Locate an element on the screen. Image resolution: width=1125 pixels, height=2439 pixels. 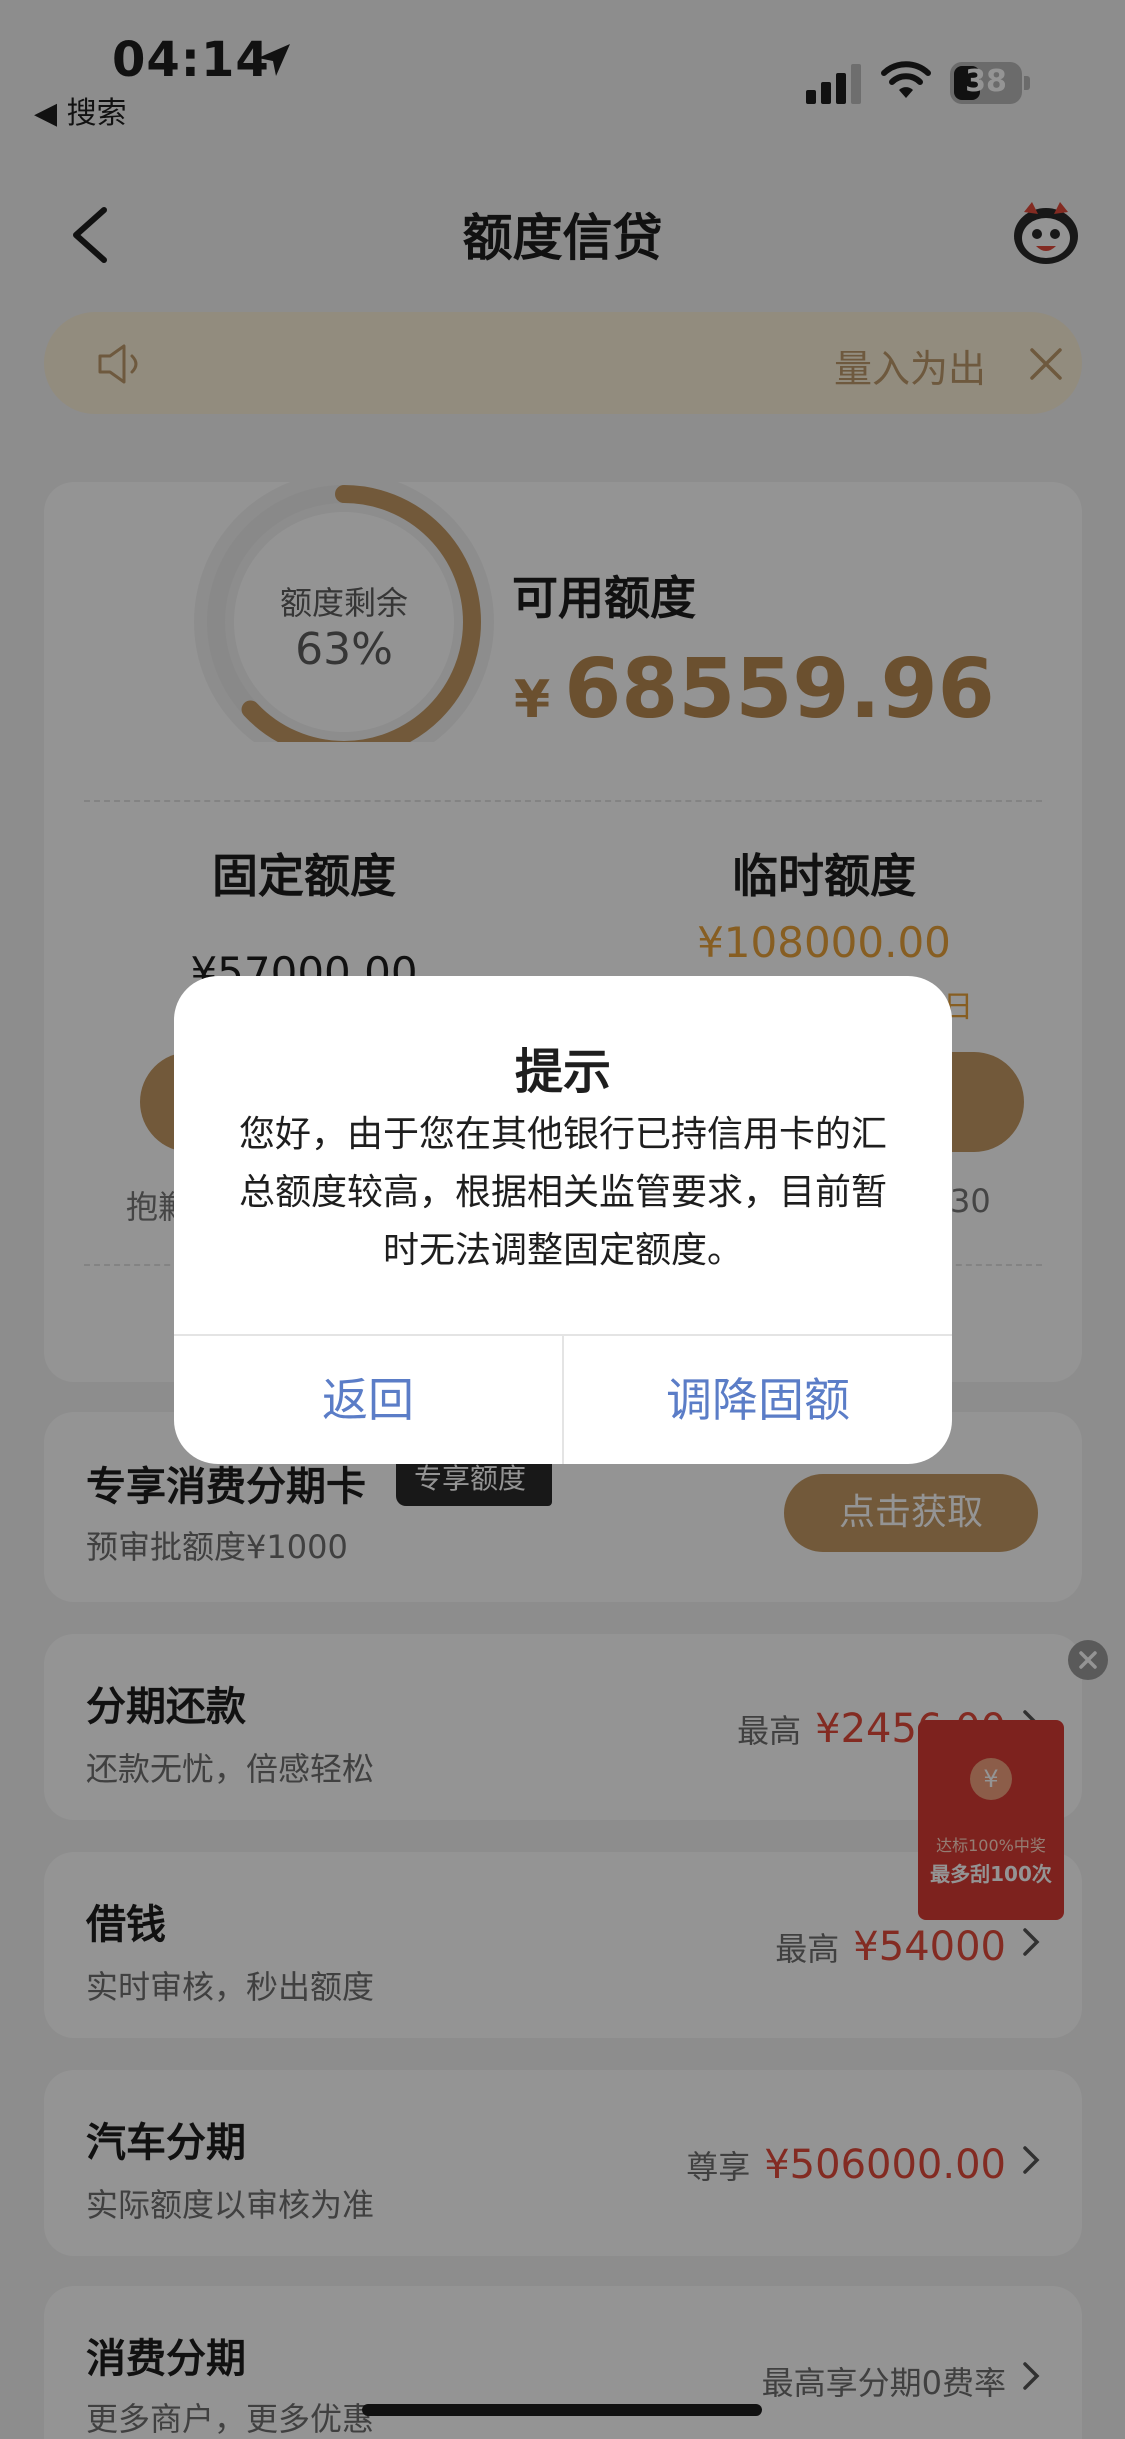
lower-fixed-quota-button: 调降固额 is located at coordinates (758, 1400).